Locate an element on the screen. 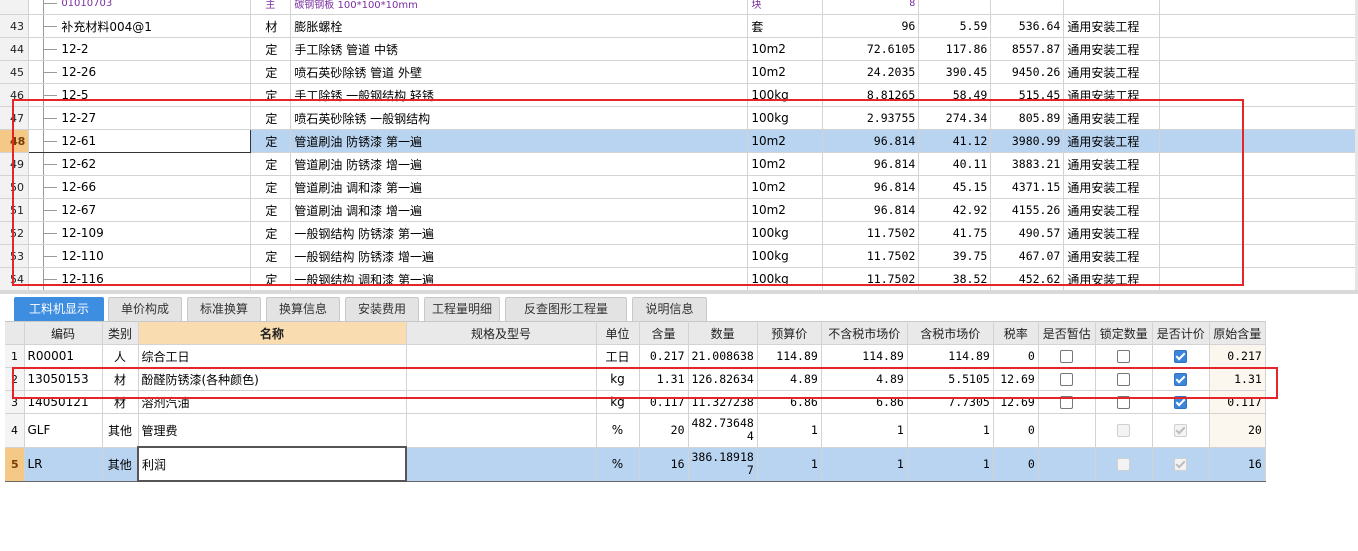 Image resolution: width=1358 pixels, height=551 pixels. item-unit: 套 is located at coordinates (785, 26).